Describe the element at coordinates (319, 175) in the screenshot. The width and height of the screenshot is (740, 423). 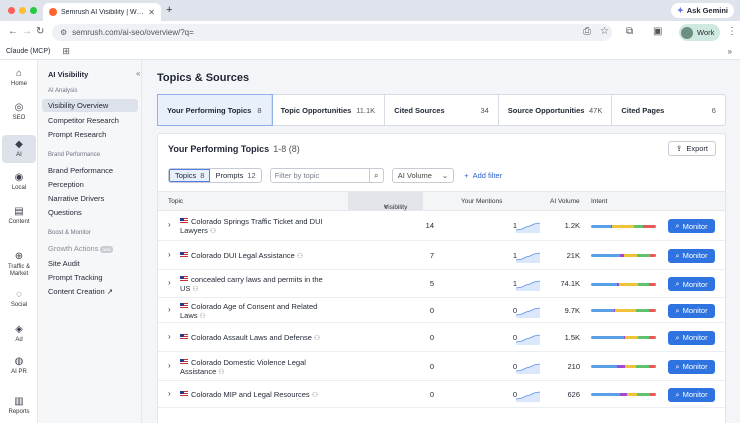
I see `topic-filter-input` at that location.